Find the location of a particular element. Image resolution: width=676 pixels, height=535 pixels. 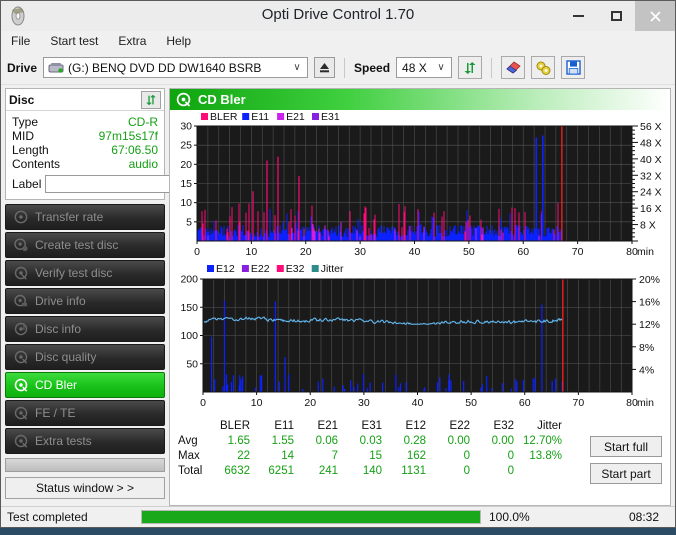

eject-icon is located at coordinates (325, 68).